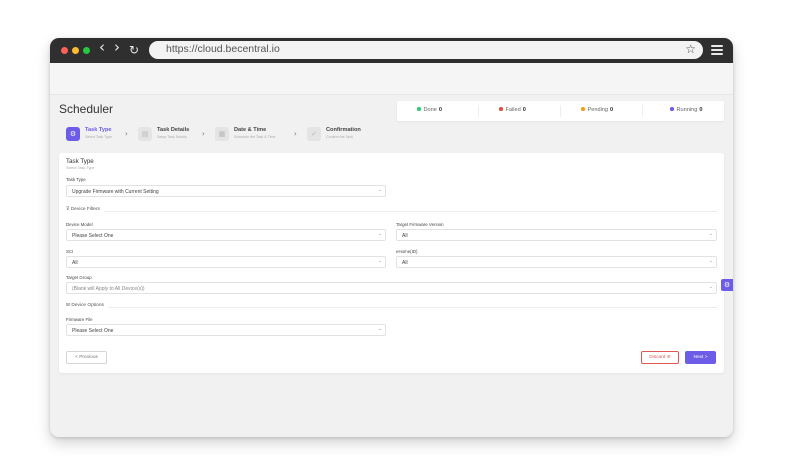 The width and height of the screenshot is (795, 472). I want to click on ehome-select: All ⌄, so click(556, 262).